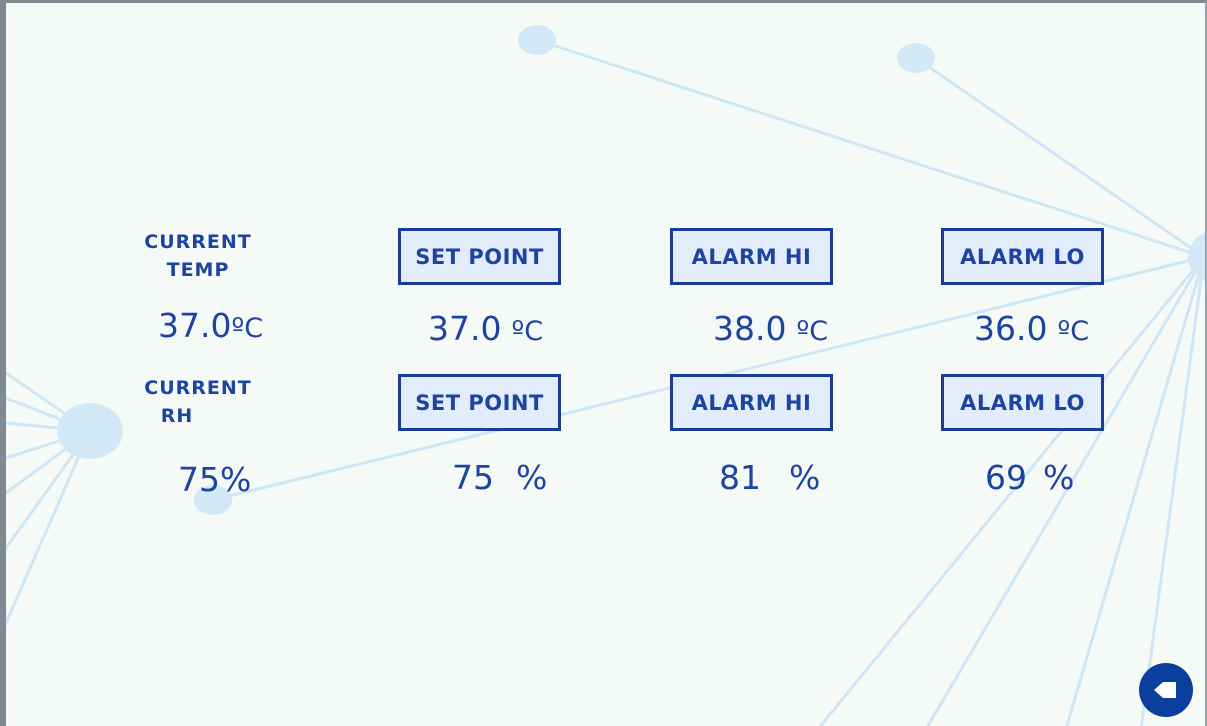 The height and width of the screenshot is (726, 1207). I want to click on rh-alarm-lo-button: ALARM LO, so click(1022, 402).